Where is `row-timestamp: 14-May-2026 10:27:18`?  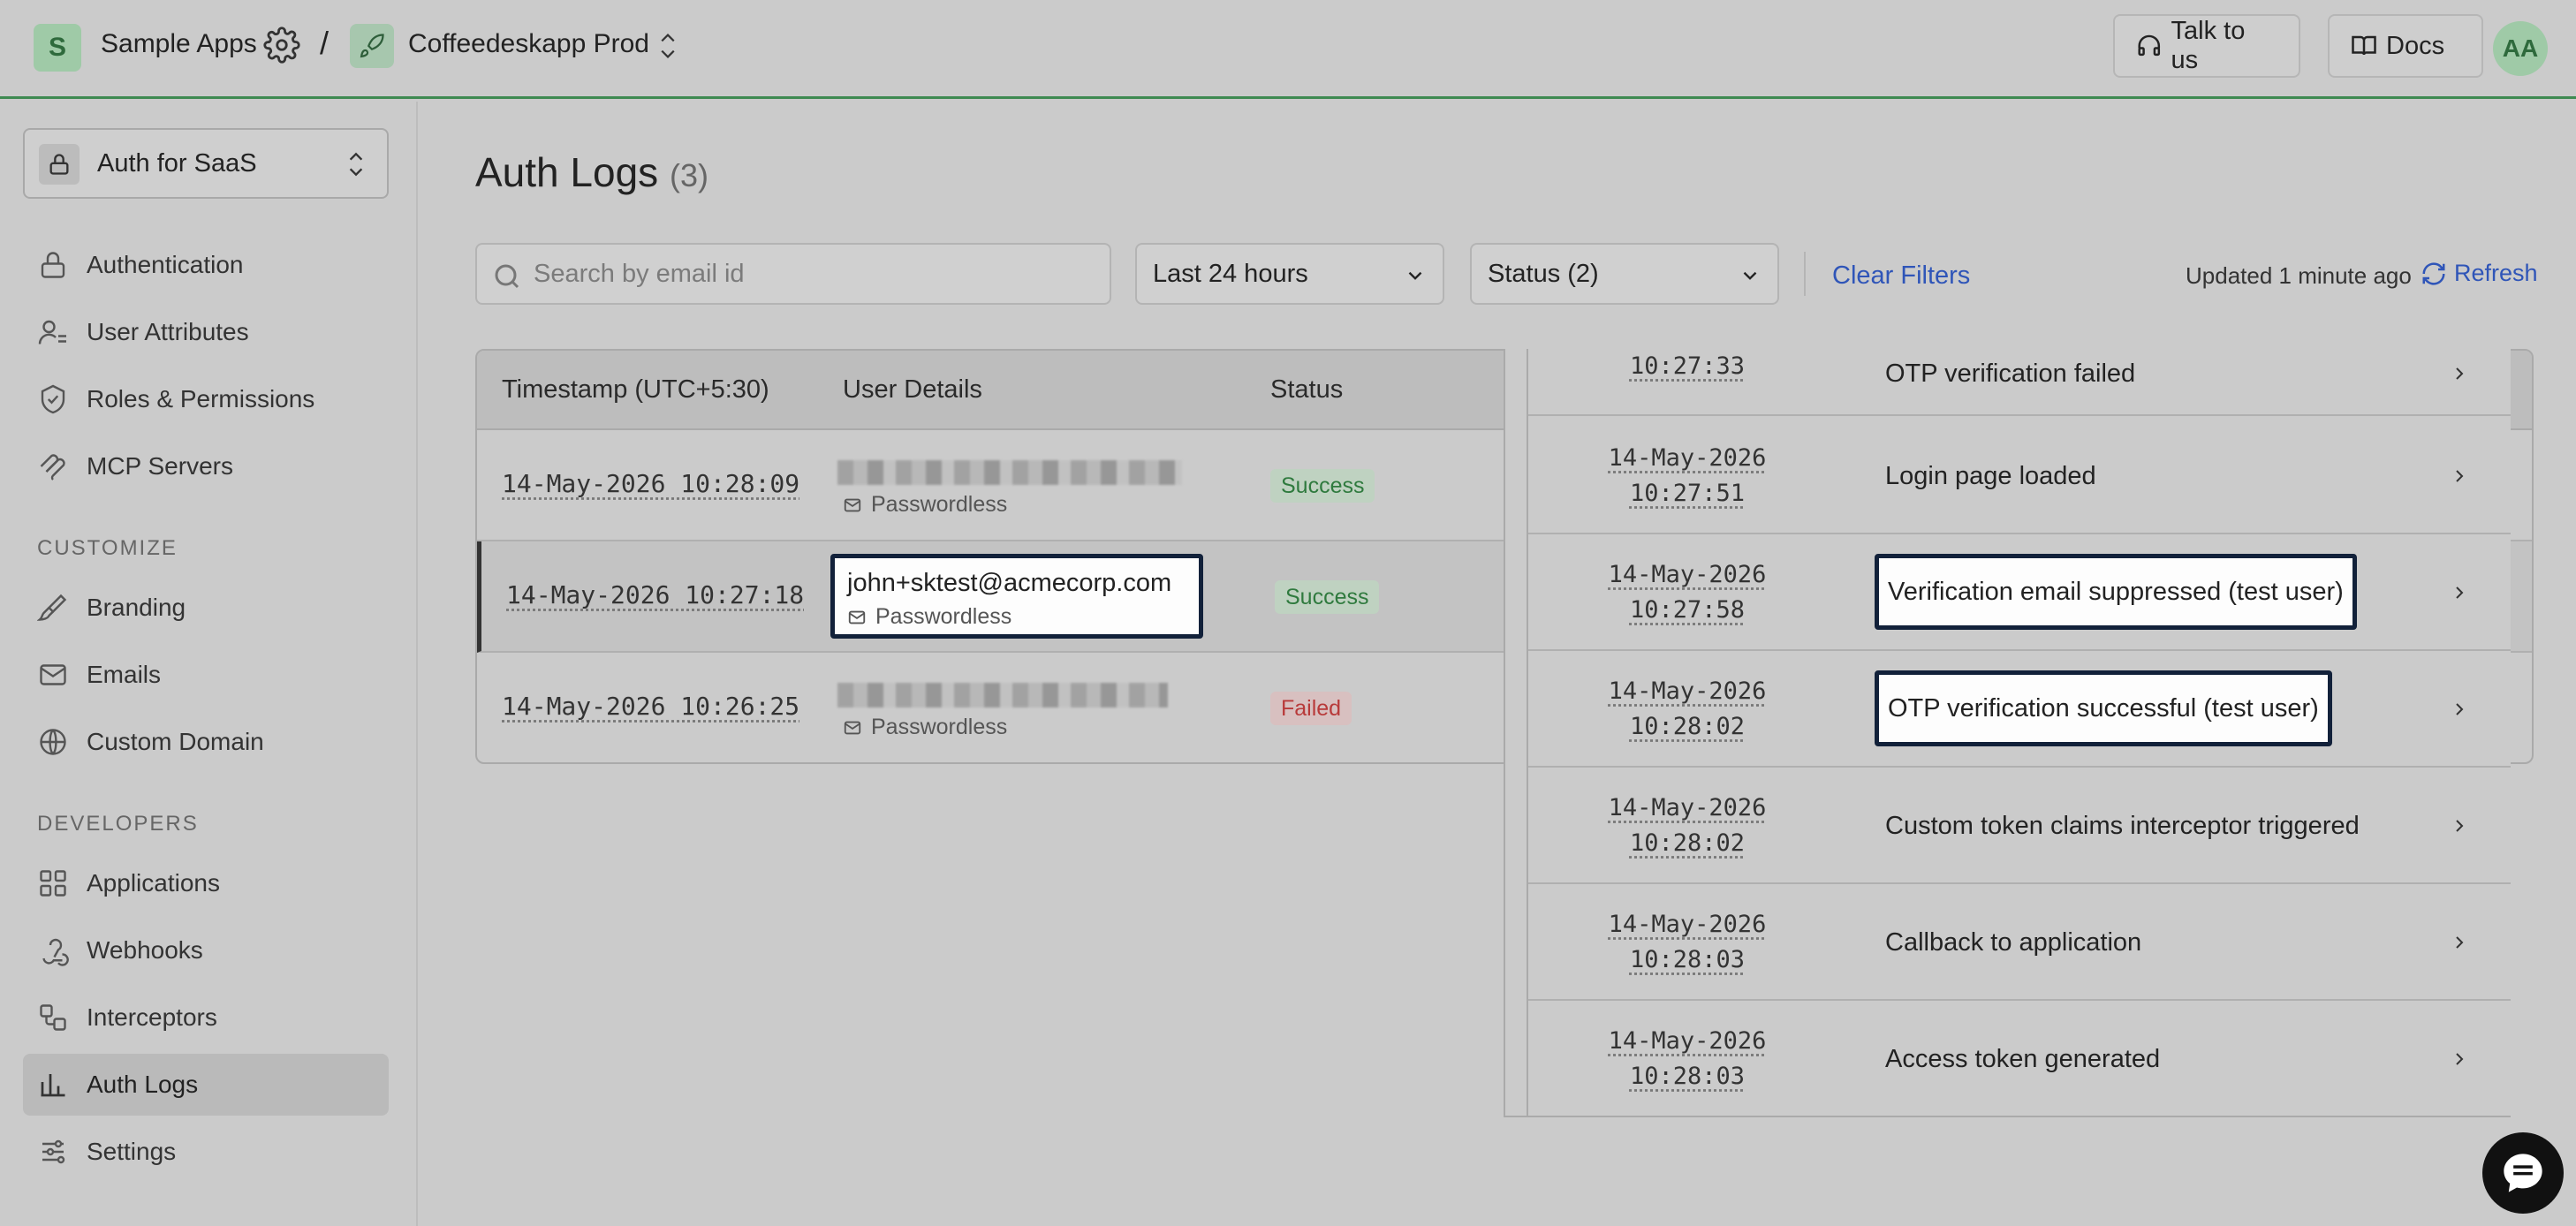 row-timestamp: 14-May-2026 10:27:18 is located at coordinates (656, 594).